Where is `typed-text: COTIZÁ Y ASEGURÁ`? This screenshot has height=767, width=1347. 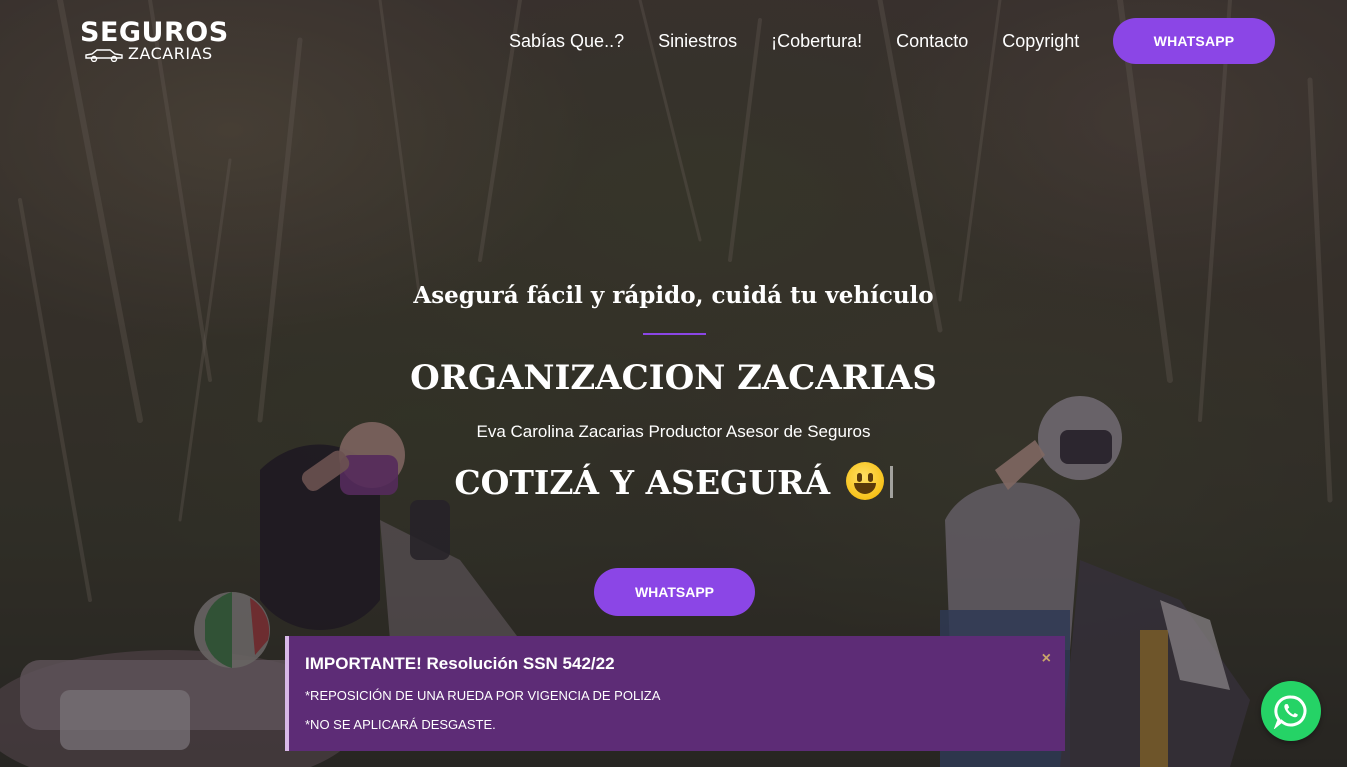
typed-text: COTIZÁ Y ASEGURÁ is located at coordinates (642, 482).